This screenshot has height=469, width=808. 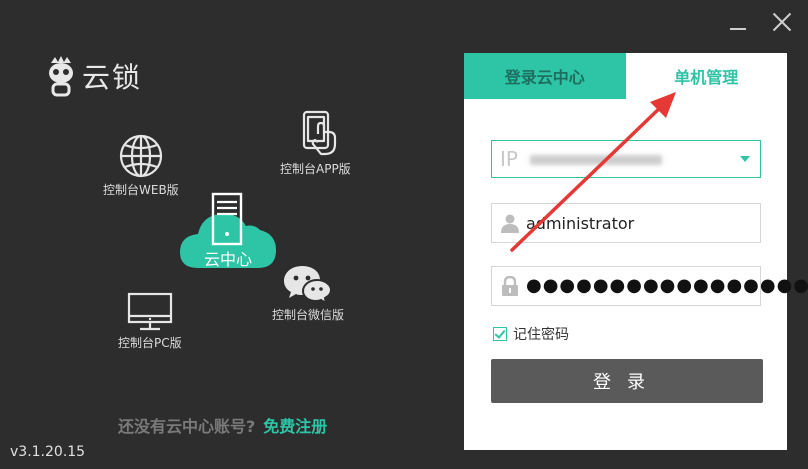 I want to click on ip-value-redacted, so click(x=596, y=160).